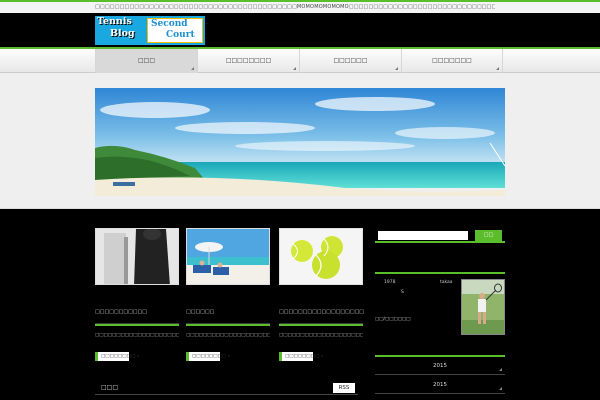 The width and height of the screenshot is (600, 400). I want to click on news-heading: □□□ RSS, so click(226, 388).